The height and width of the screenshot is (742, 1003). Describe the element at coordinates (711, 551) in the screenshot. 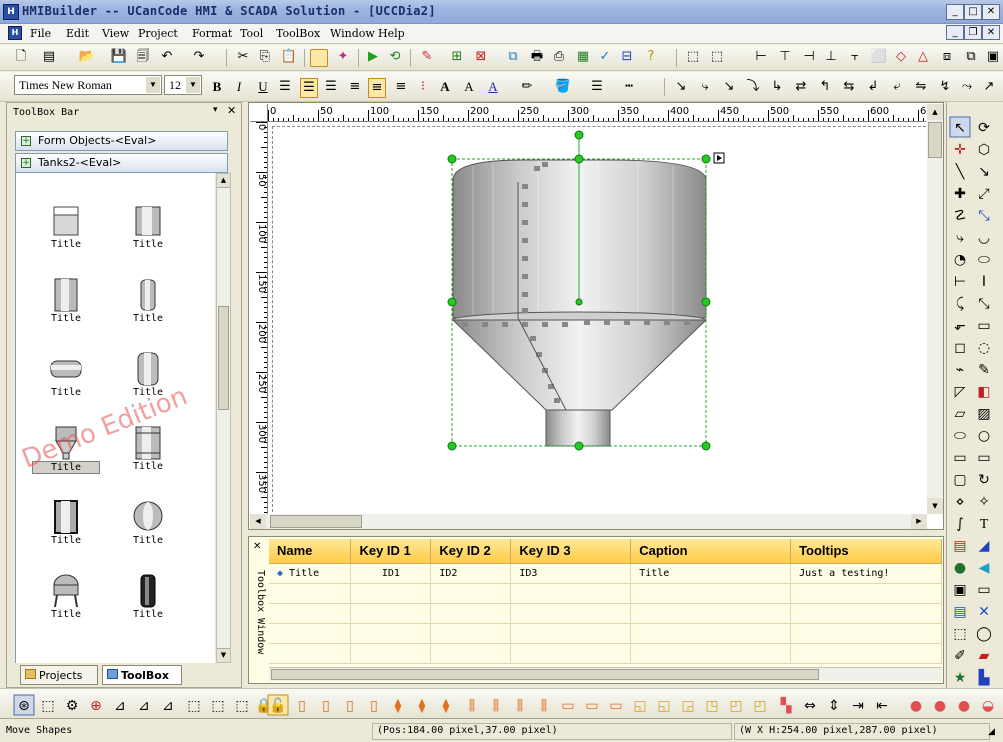

I see `col-caption: Caption` at that location.